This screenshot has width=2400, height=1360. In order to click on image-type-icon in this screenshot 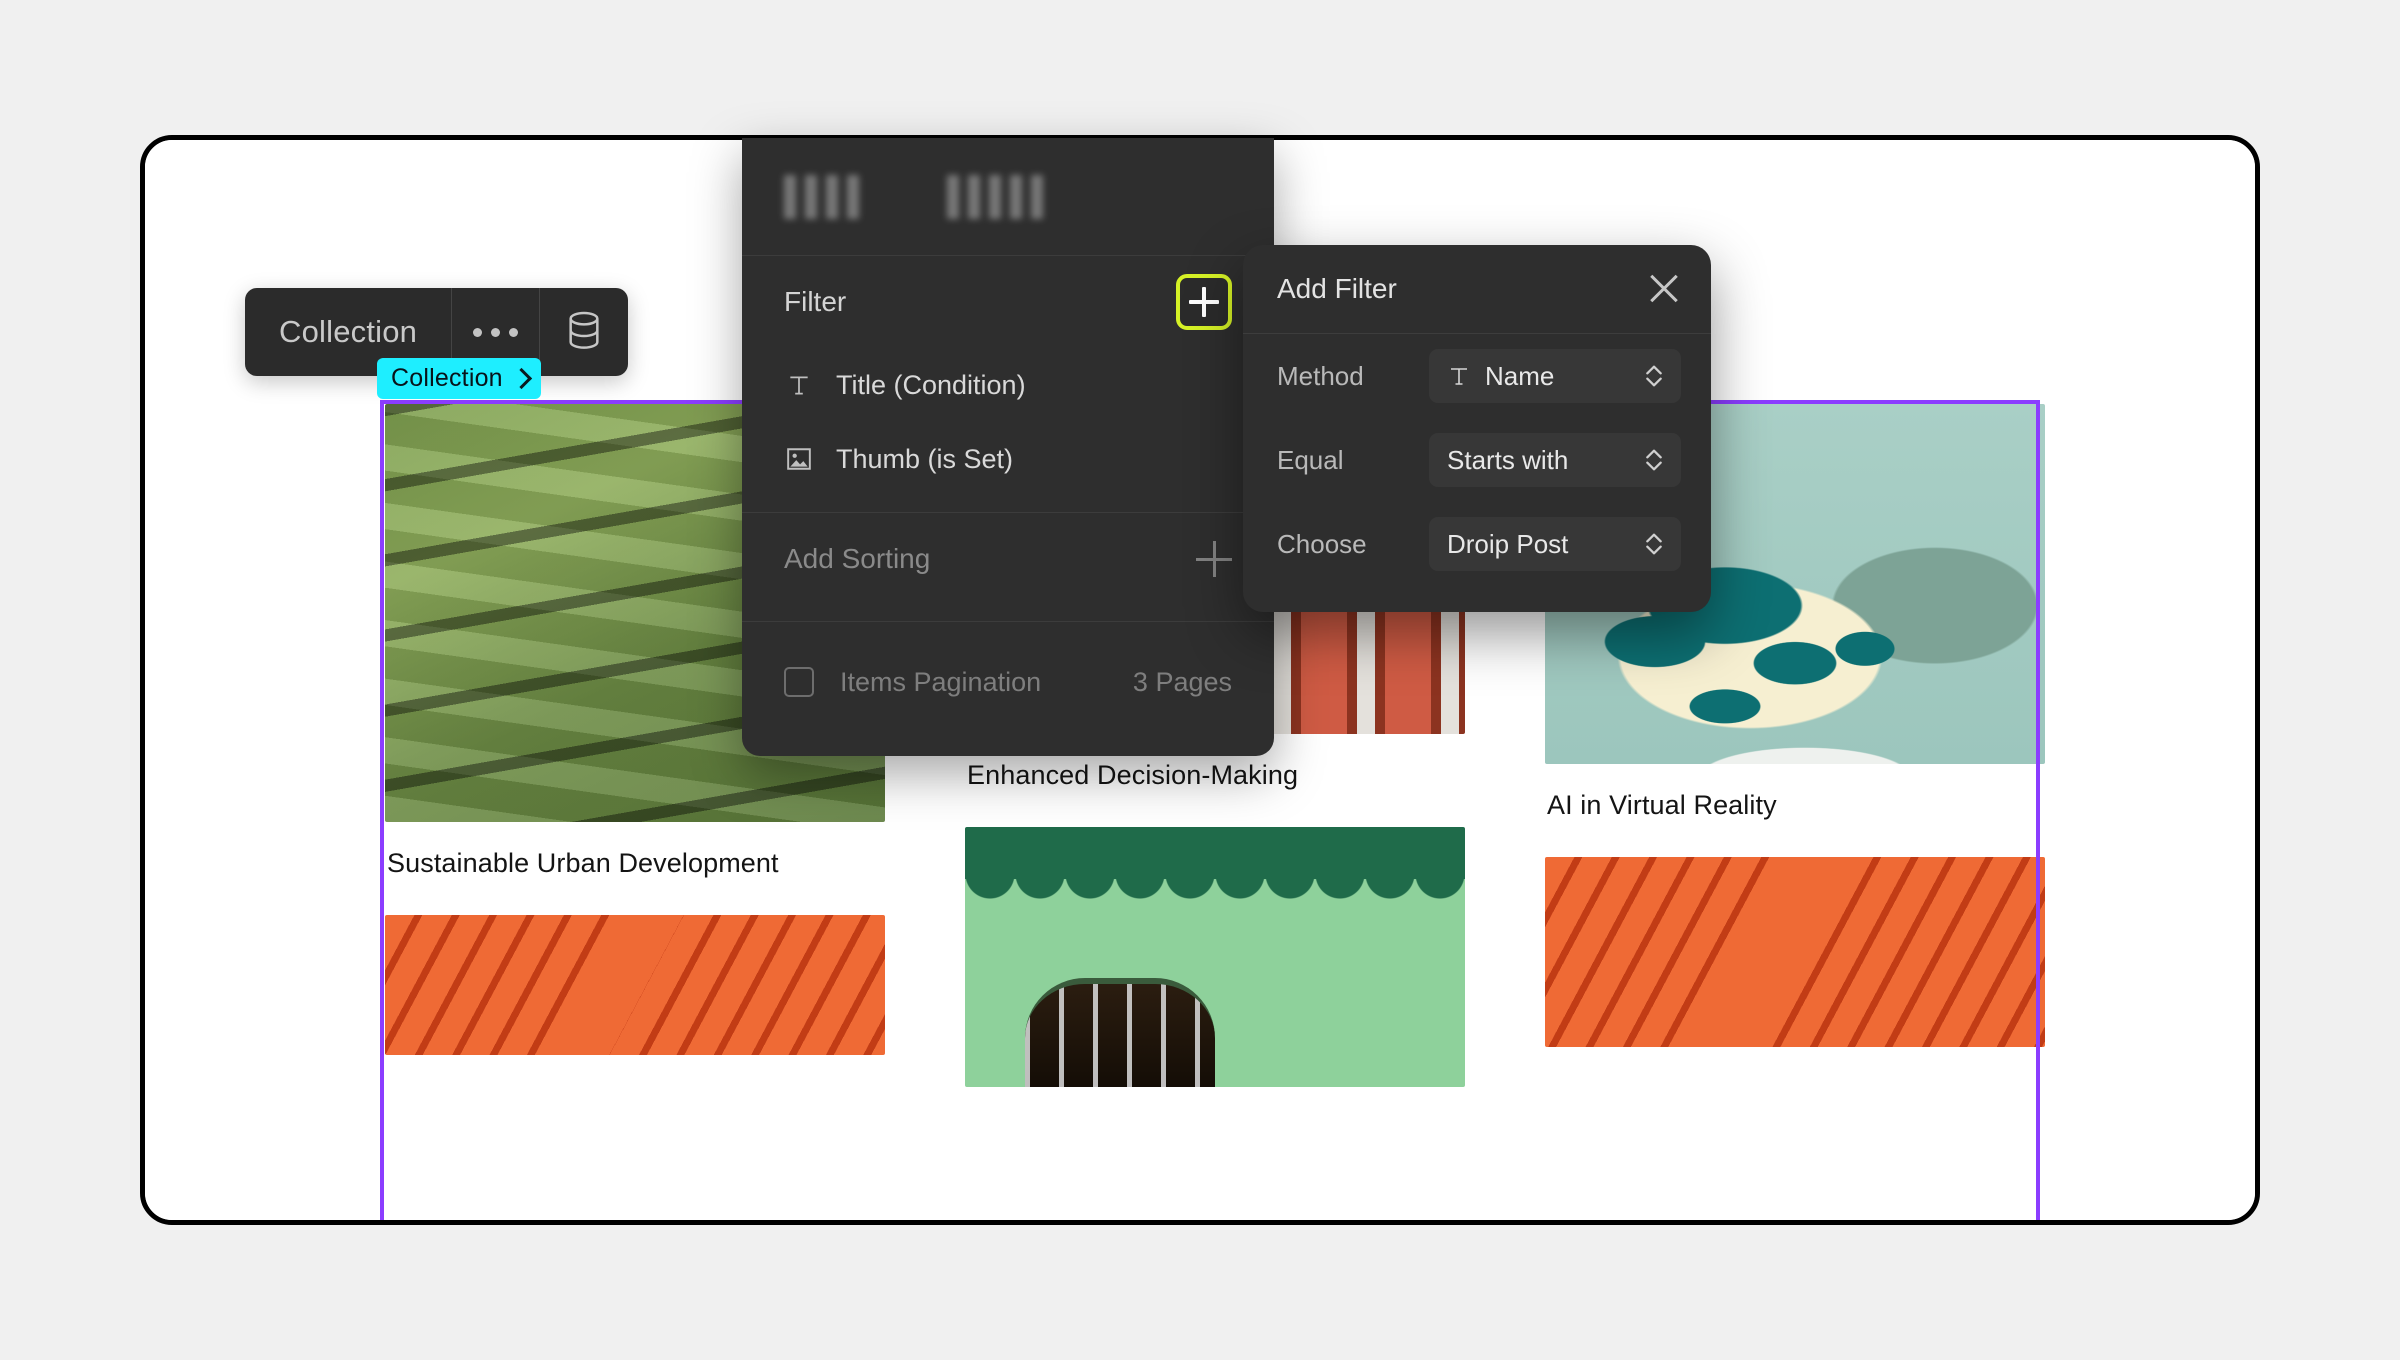, I will do `click(799, 459)`.